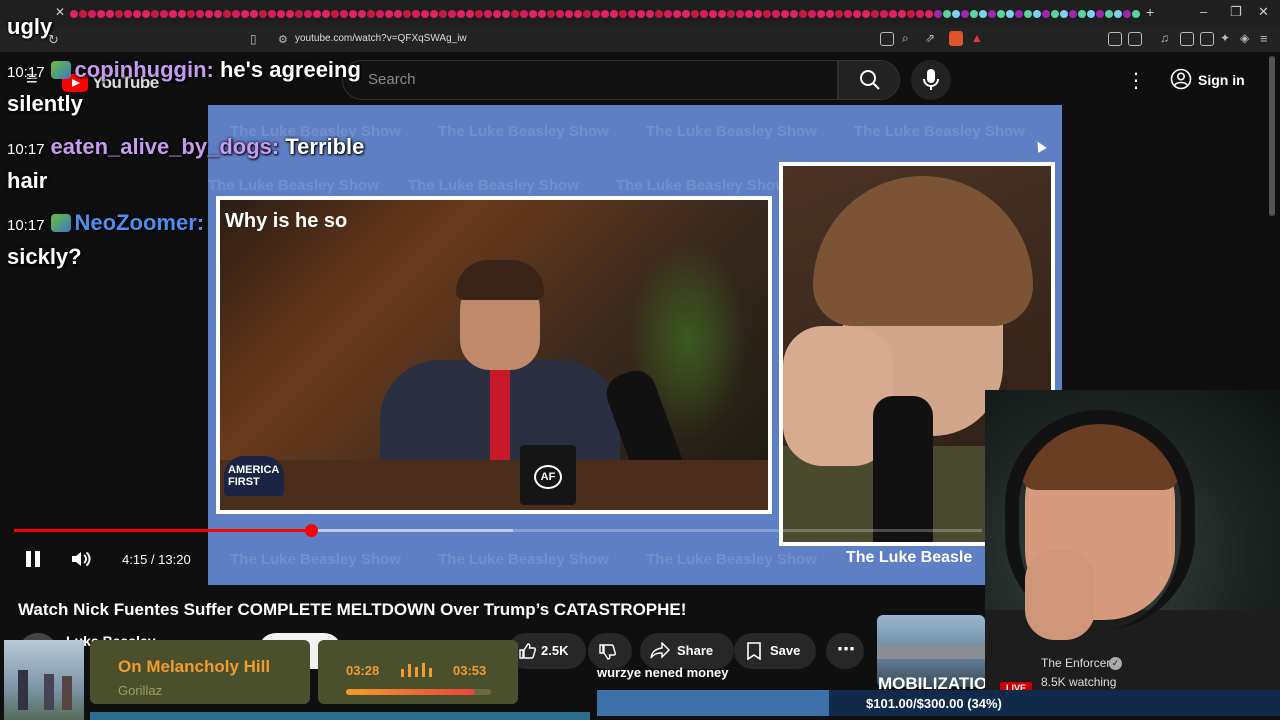  Describe the element at coordinates (1136, 80) in the screenshot. I see `settings-kebab-icon: ⋮` at that location.